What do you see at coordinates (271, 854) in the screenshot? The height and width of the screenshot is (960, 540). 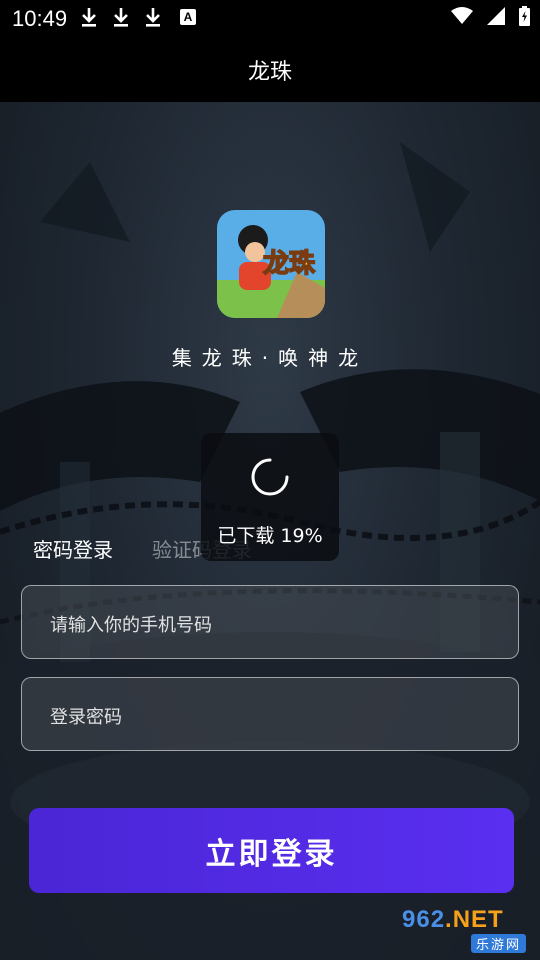 I see `login-button-label: 立即登录` at bounding box center [271, 854].